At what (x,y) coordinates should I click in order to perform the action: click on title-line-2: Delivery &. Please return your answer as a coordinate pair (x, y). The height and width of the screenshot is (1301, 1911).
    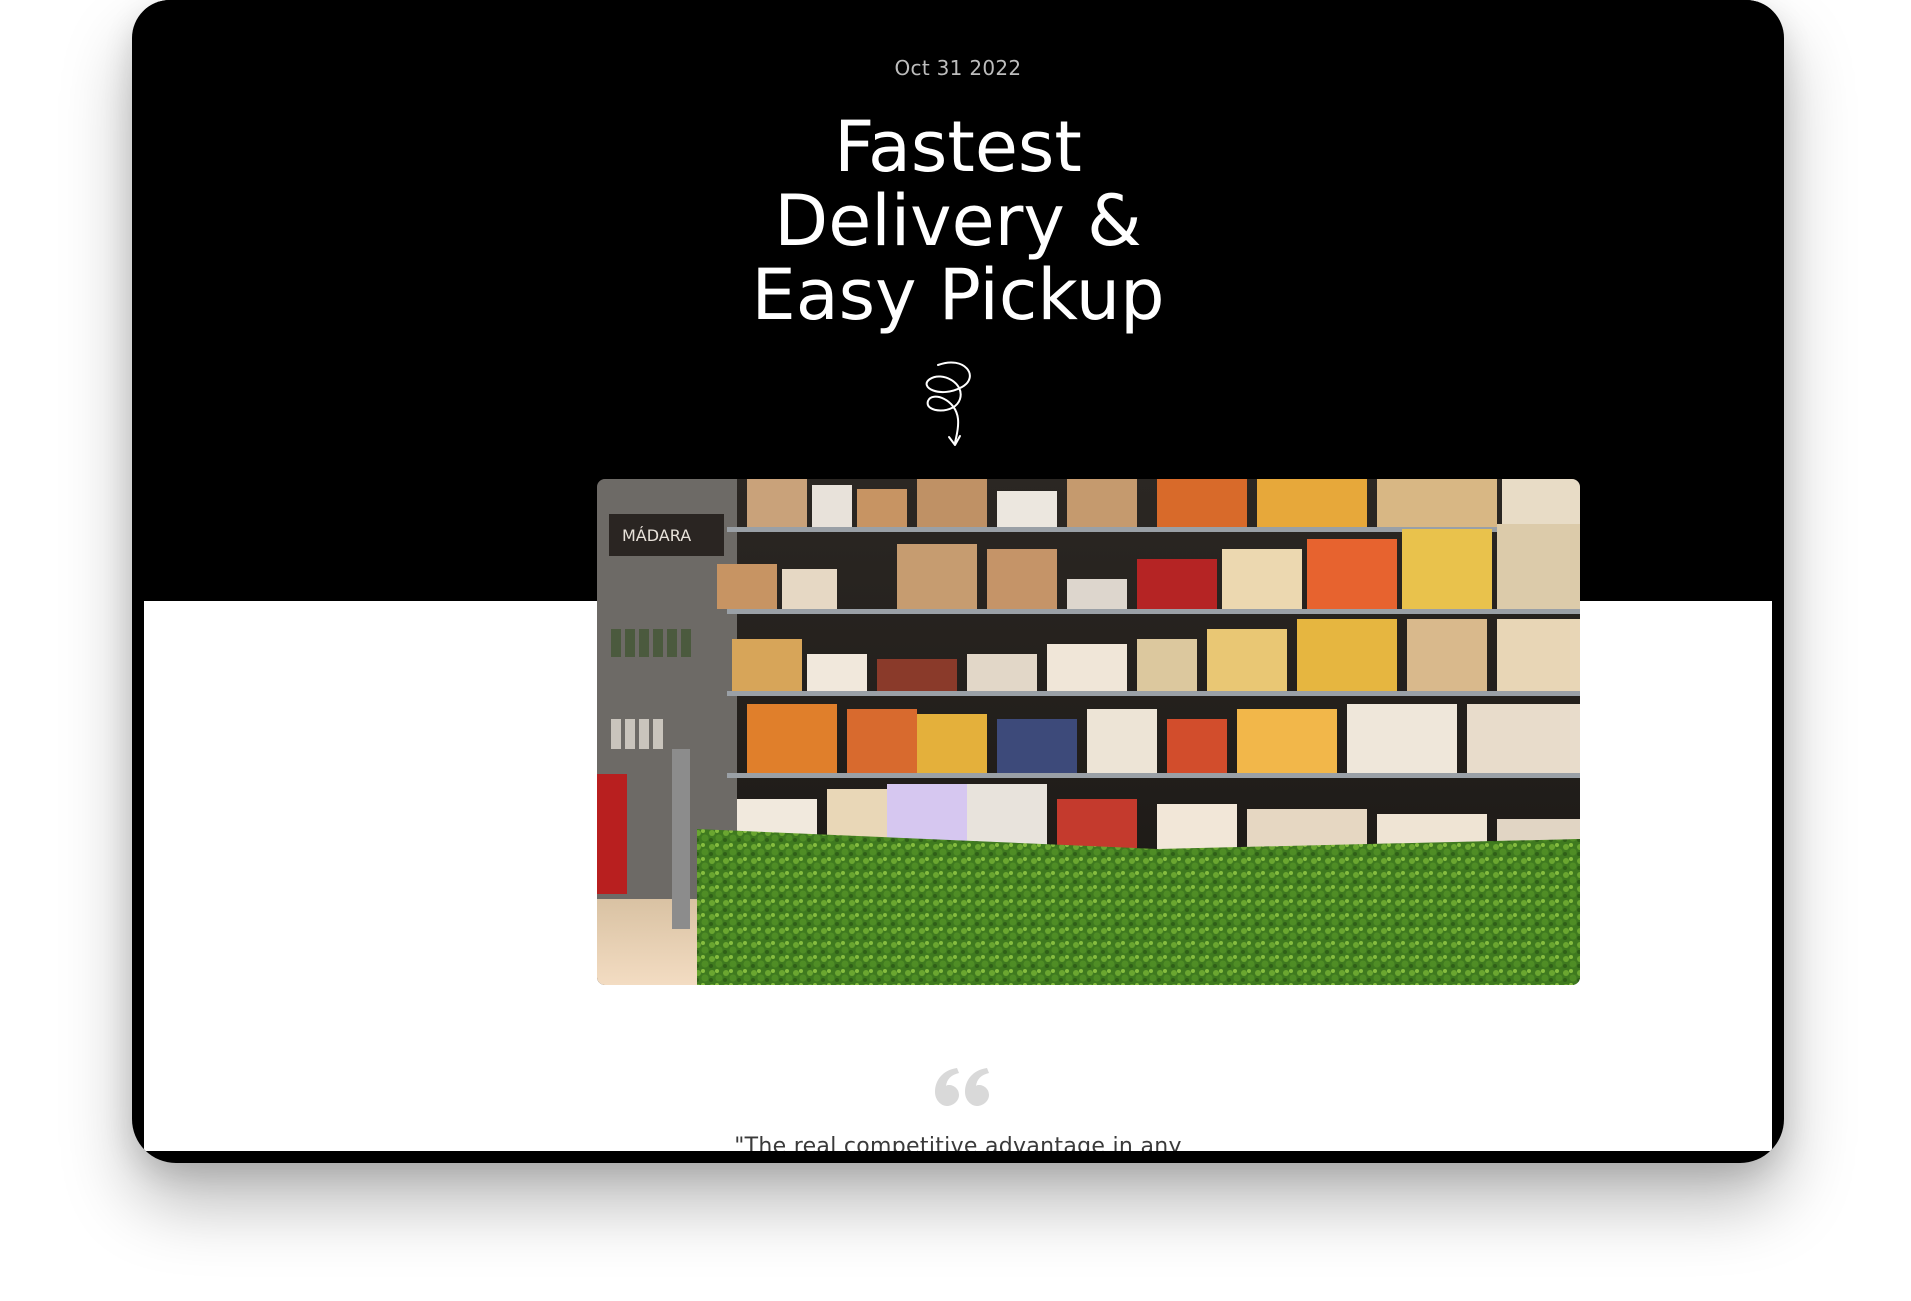
    Looking at the image, I should click on (958, 221).